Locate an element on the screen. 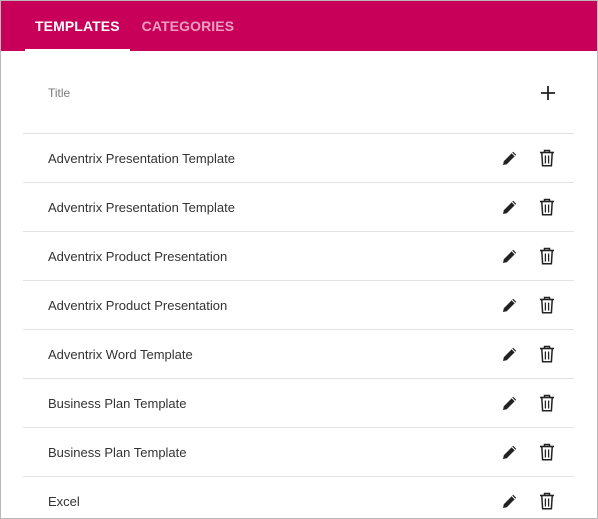 The image size is (598, 519). template-title: Adventrix Word Template is located at coordinates (120, 354).